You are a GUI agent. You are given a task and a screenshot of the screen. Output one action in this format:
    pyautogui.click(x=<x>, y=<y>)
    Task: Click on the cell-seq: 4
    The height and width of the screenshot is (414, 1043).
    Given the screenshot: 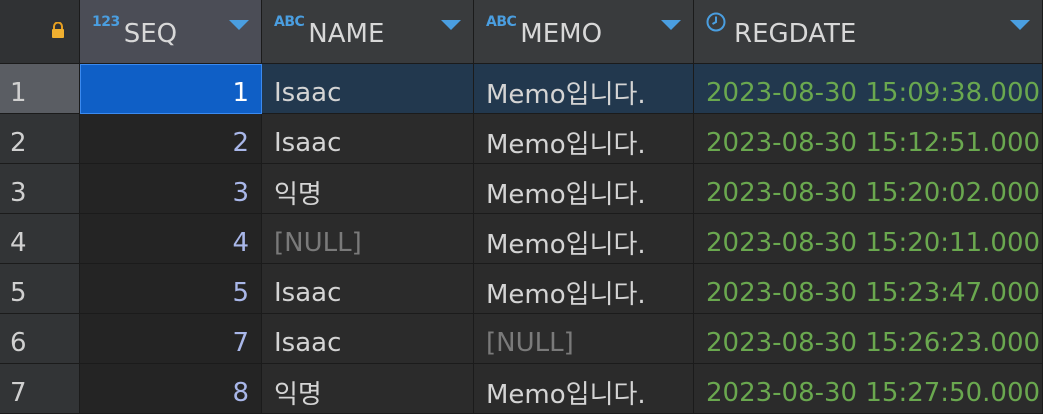 What is the action you would take?
    pyautogui.click(x=171, y=239)
    